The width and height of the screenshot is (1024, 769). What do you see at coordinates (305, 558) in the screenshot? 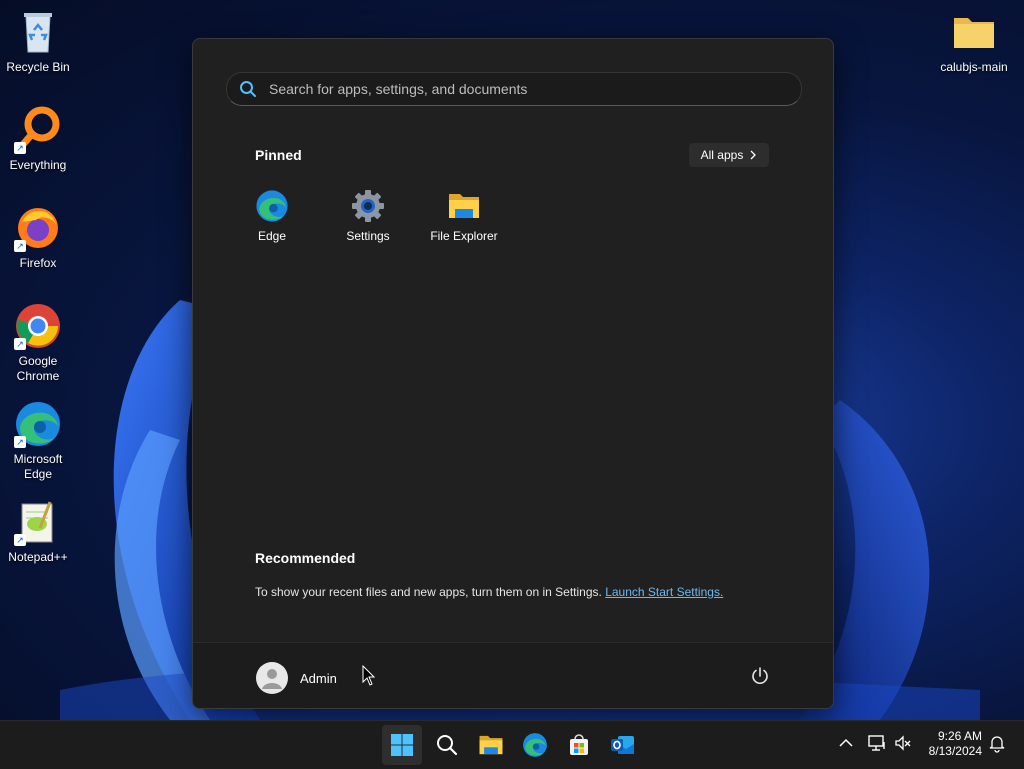
I see `recommended-title: Recommended` at bounding box center [305, 558].